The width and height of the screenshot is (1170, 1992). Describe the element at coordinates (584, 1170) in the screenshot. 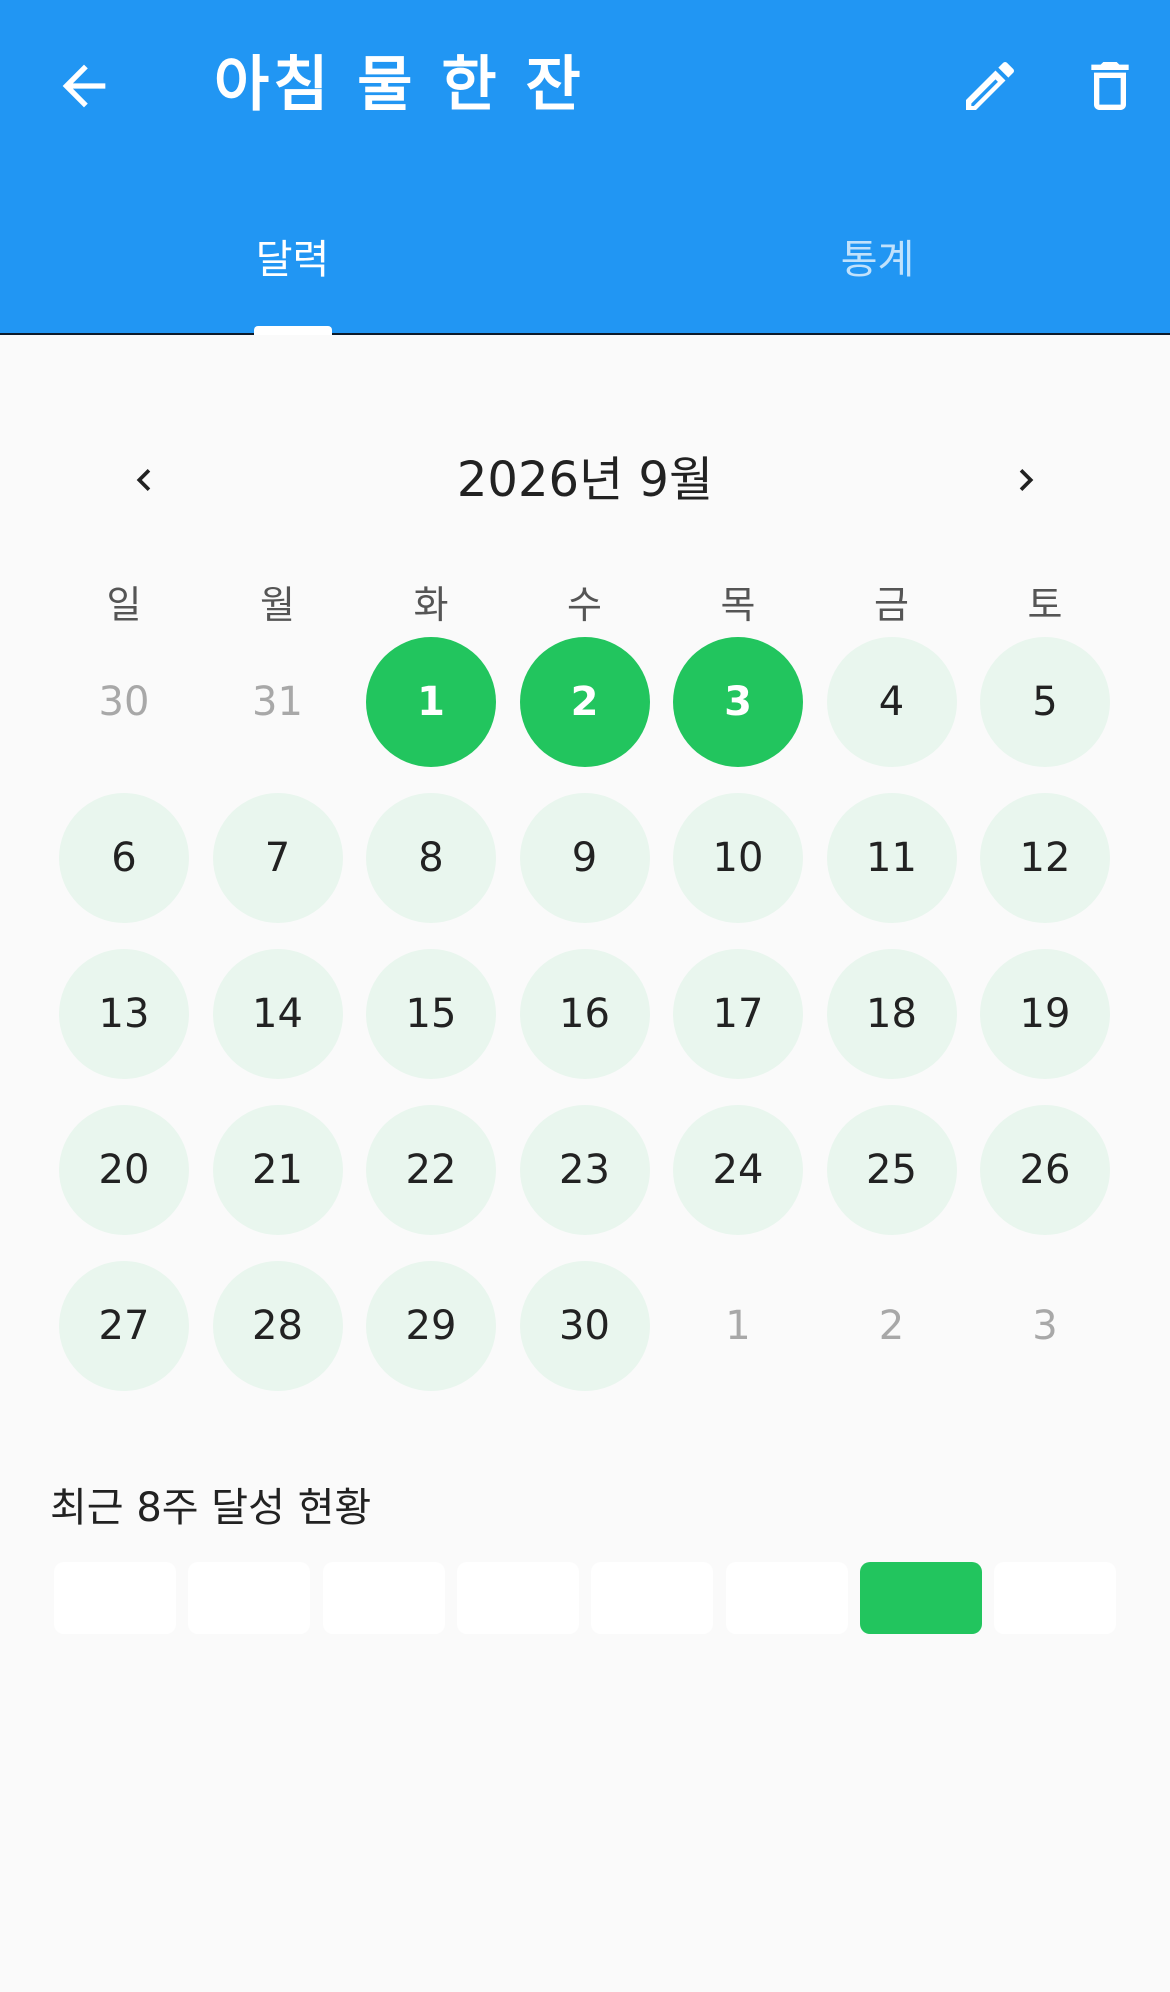

I see `calendar-day: 23` at that location.